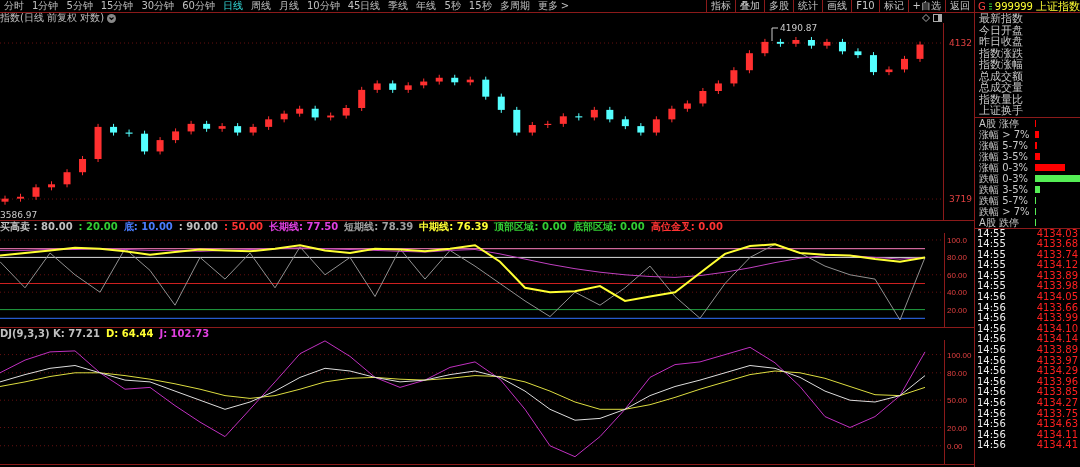  What do you see at coordinates (926, 18) in the screenshot?
I see `diamond-icon` at bounding box center [926, 18].